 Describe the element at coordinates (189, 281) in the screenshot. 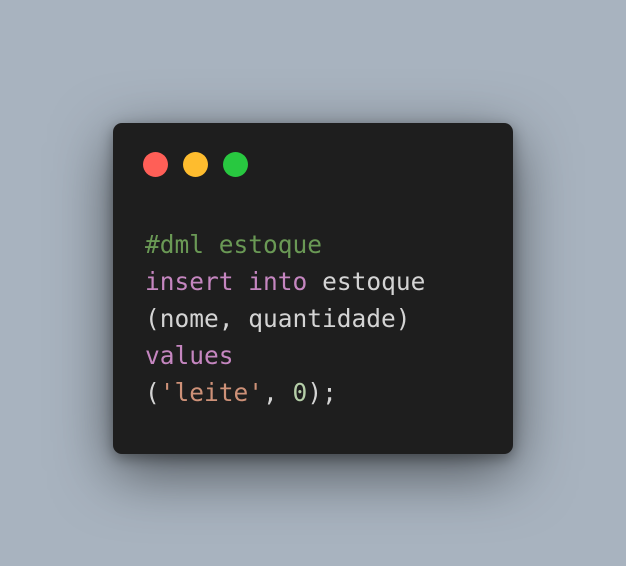

I see `insert-keyword: insert` at that location.